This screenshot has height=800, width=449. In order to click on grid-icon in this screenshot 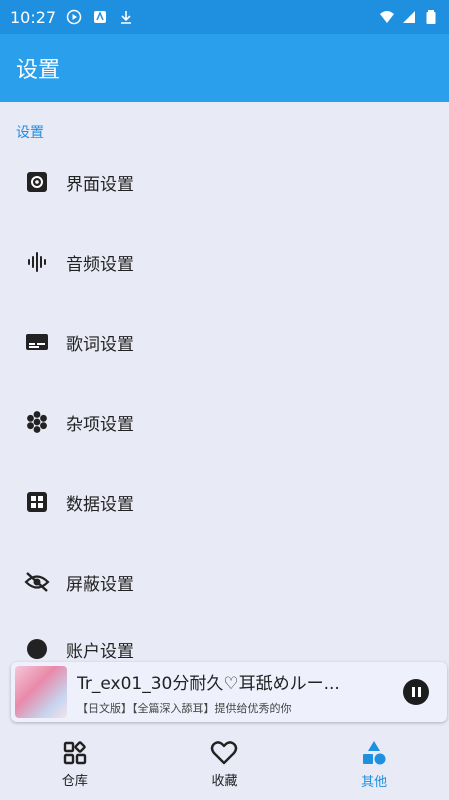, I will do `click(37, 502)`.